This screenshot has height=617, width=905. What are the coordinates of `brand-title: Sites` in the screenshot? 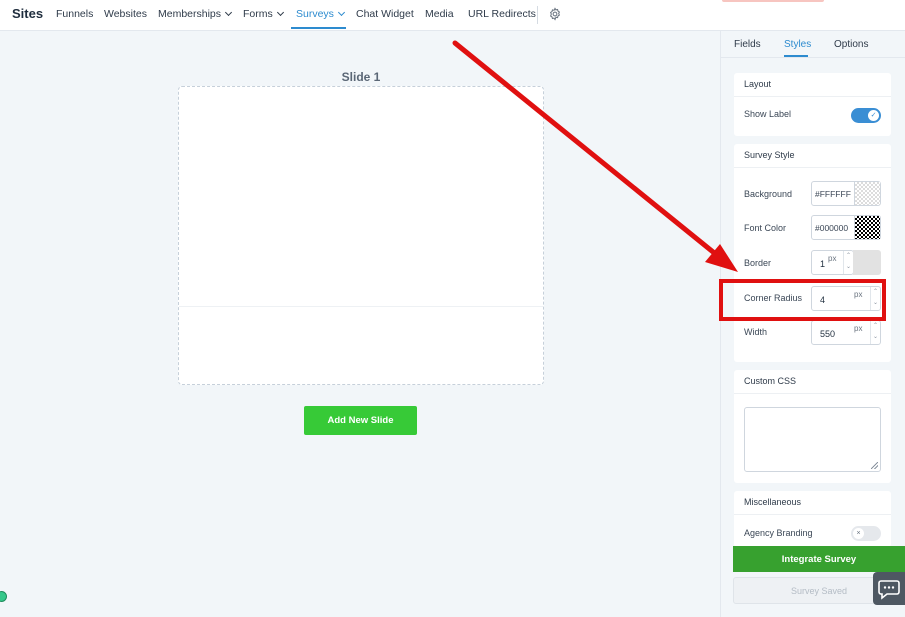 It's located at (28, 13).